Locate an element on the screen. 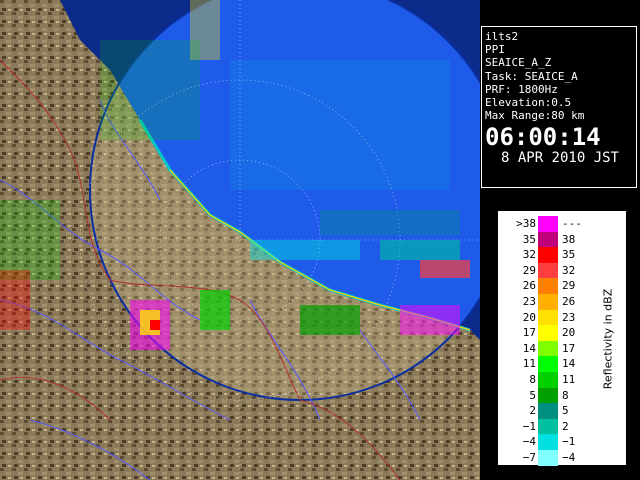 This screenshot has height=480, width=640. legend-low-value: 11 is located at coordinates (529, 364).